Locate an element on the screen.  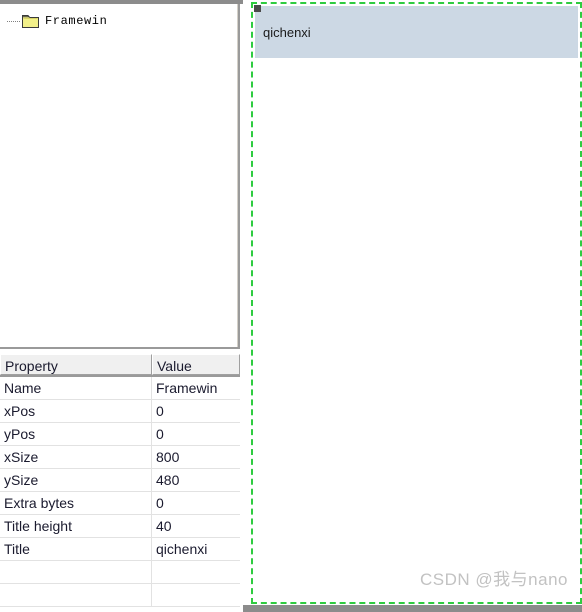
column-header-property: Property is located at coordinates (76, 364).